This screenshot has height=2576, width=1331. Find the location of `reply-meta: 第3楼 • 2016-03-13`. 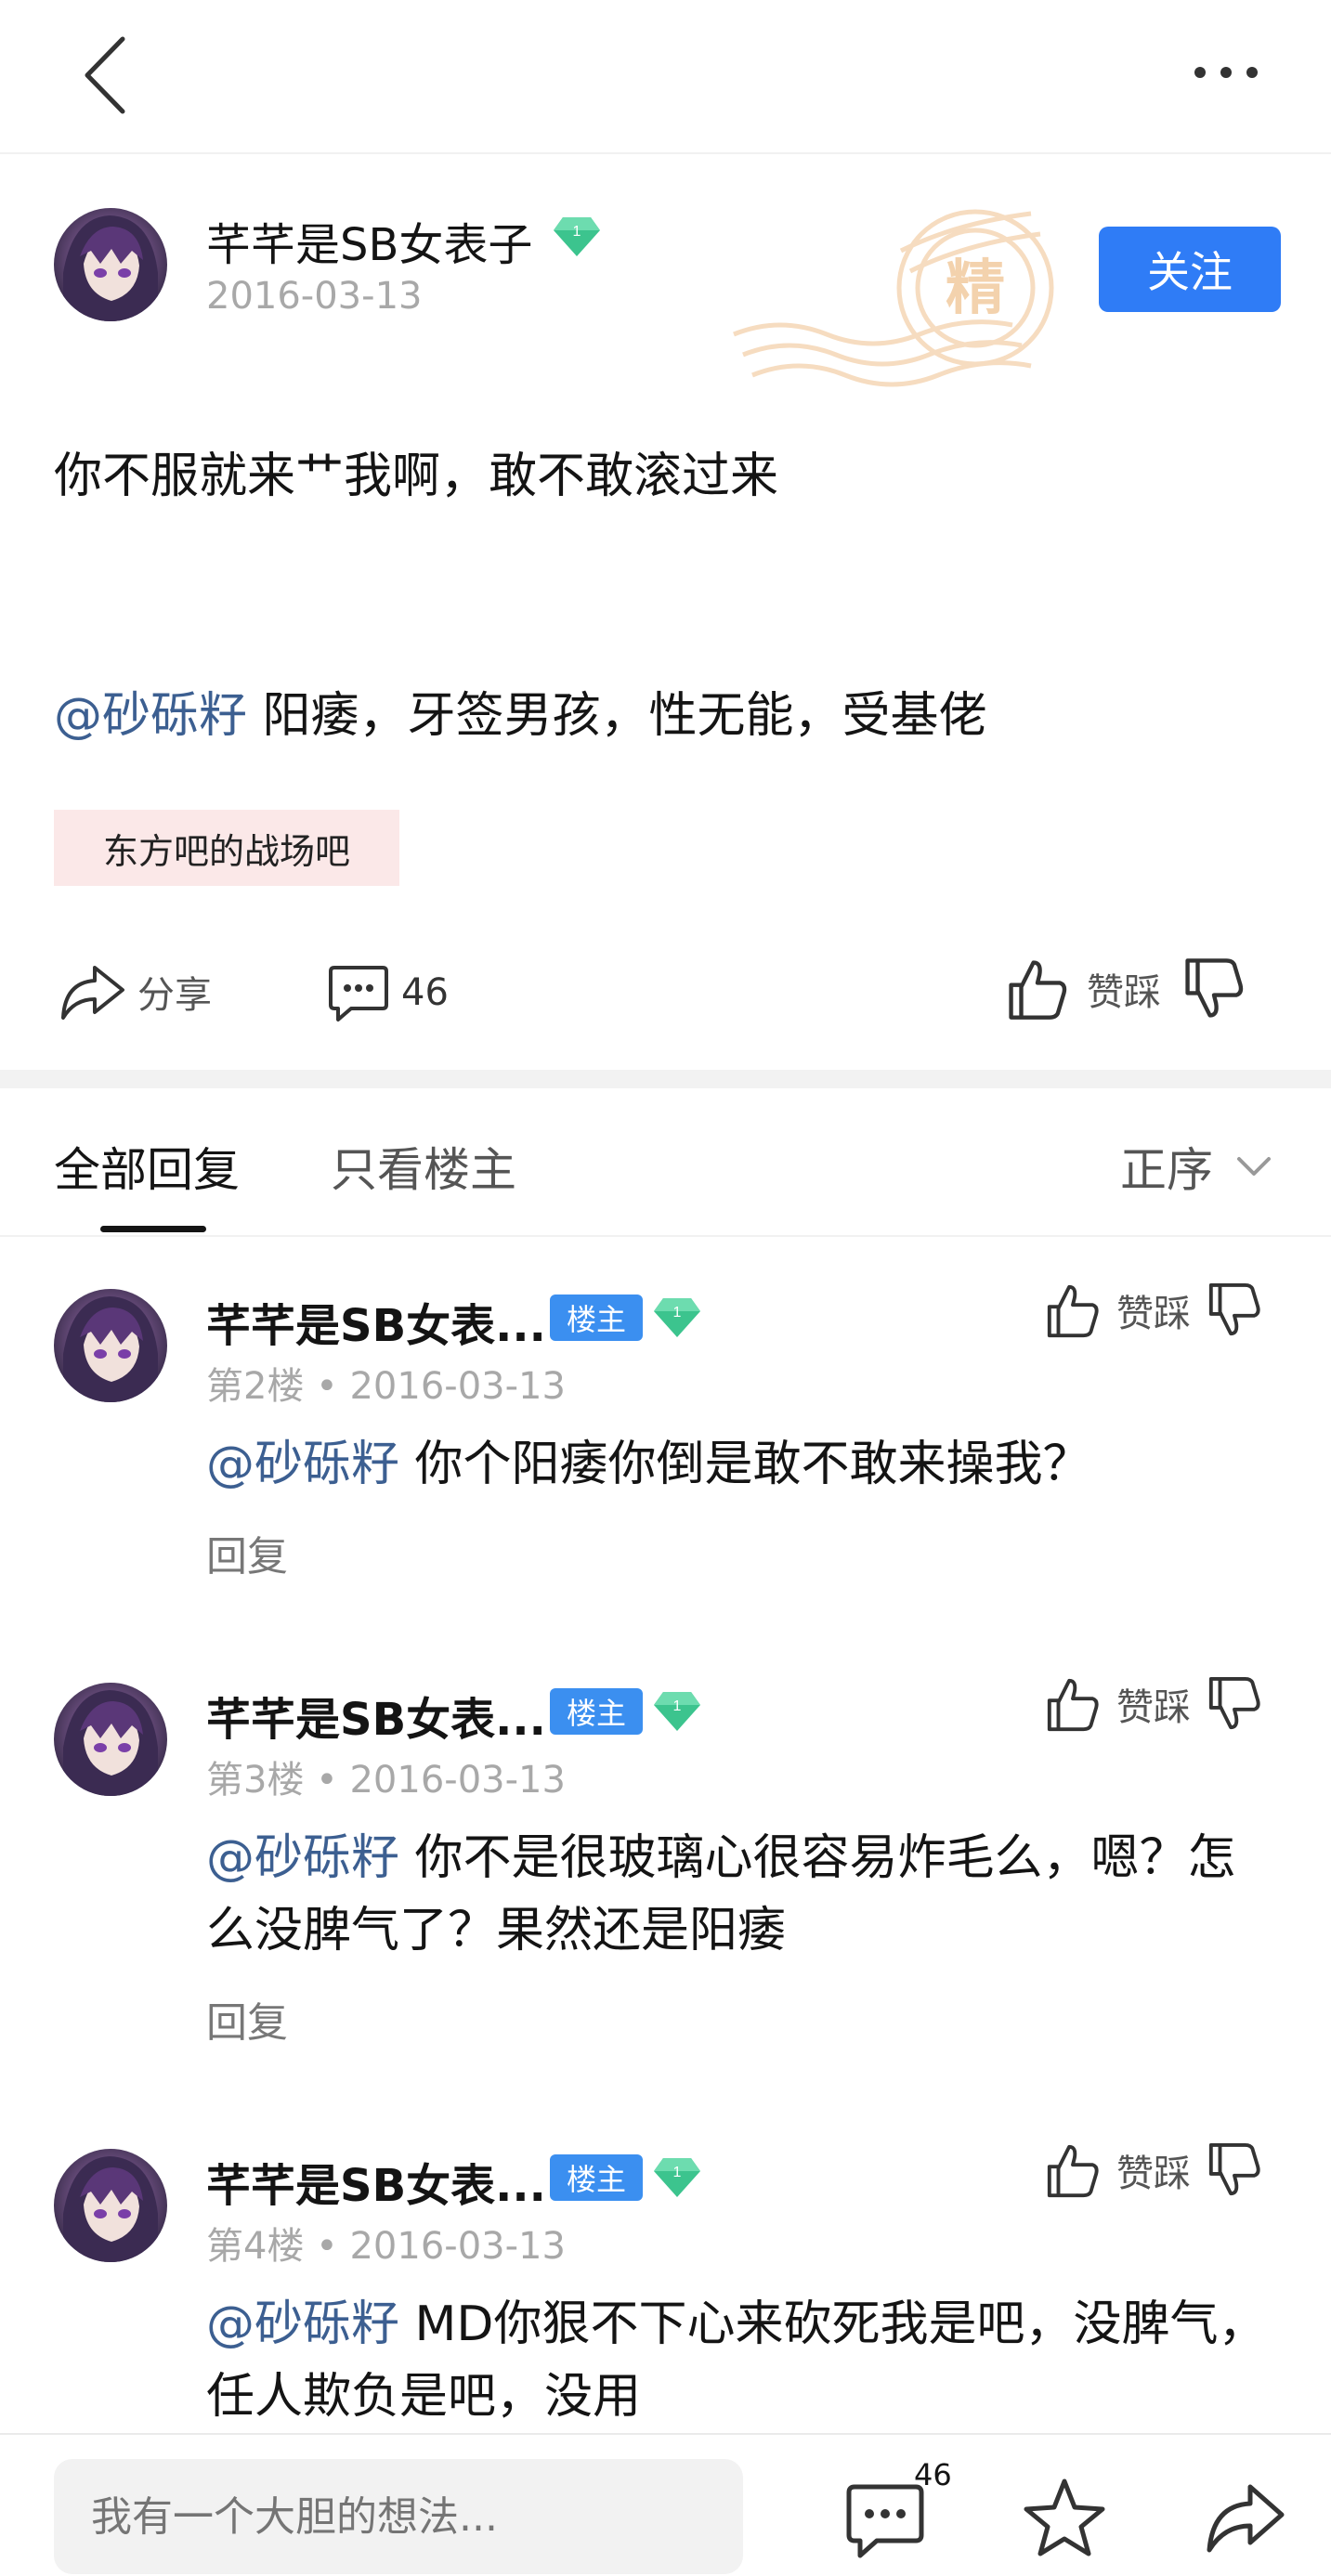

reply-meta: 第3楼 • 2016-03-13 is located at coordinates (386, 1776).